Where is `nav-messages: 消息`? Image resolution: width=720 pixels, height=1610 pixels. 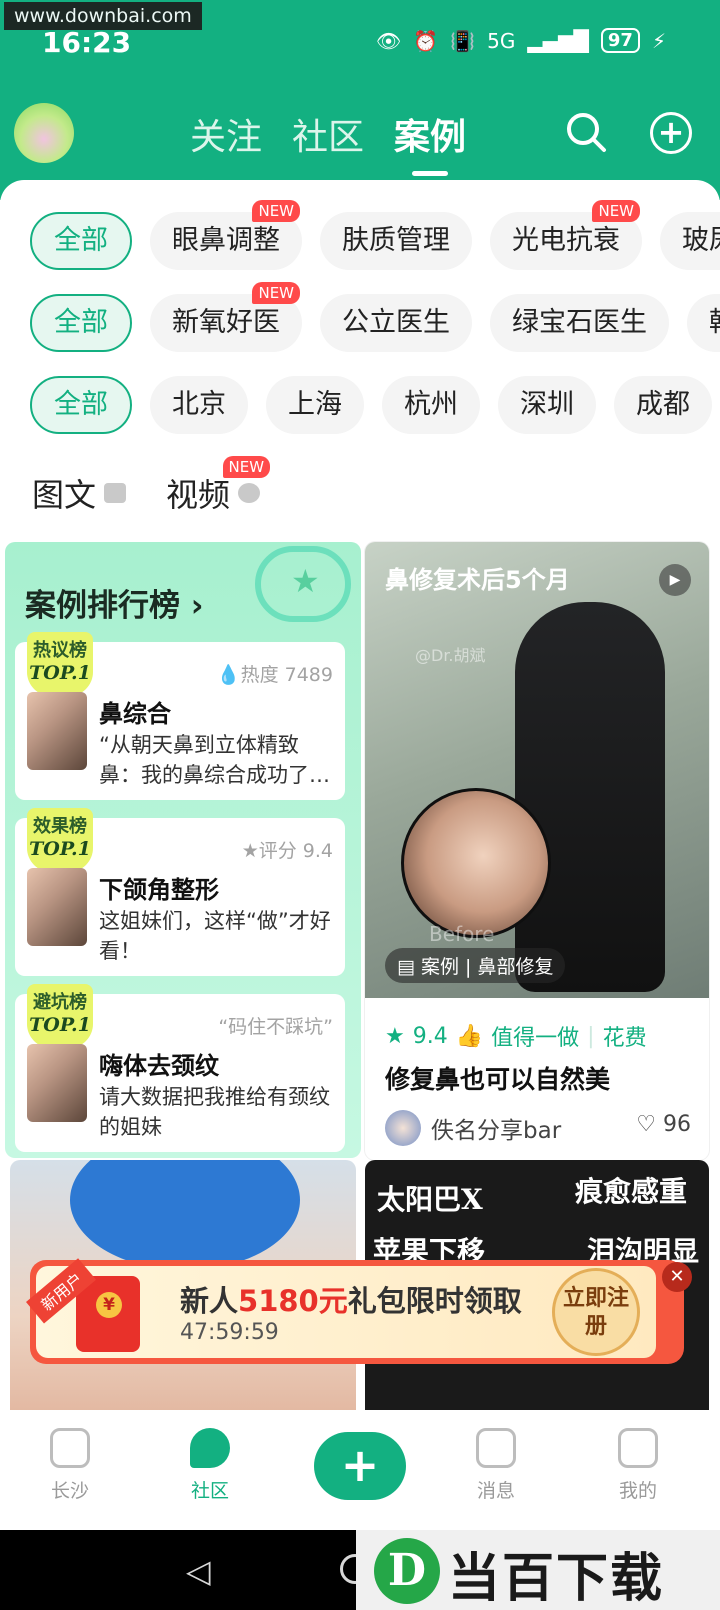
nav-messages: 消息 is located at coordinates (496, 1465).